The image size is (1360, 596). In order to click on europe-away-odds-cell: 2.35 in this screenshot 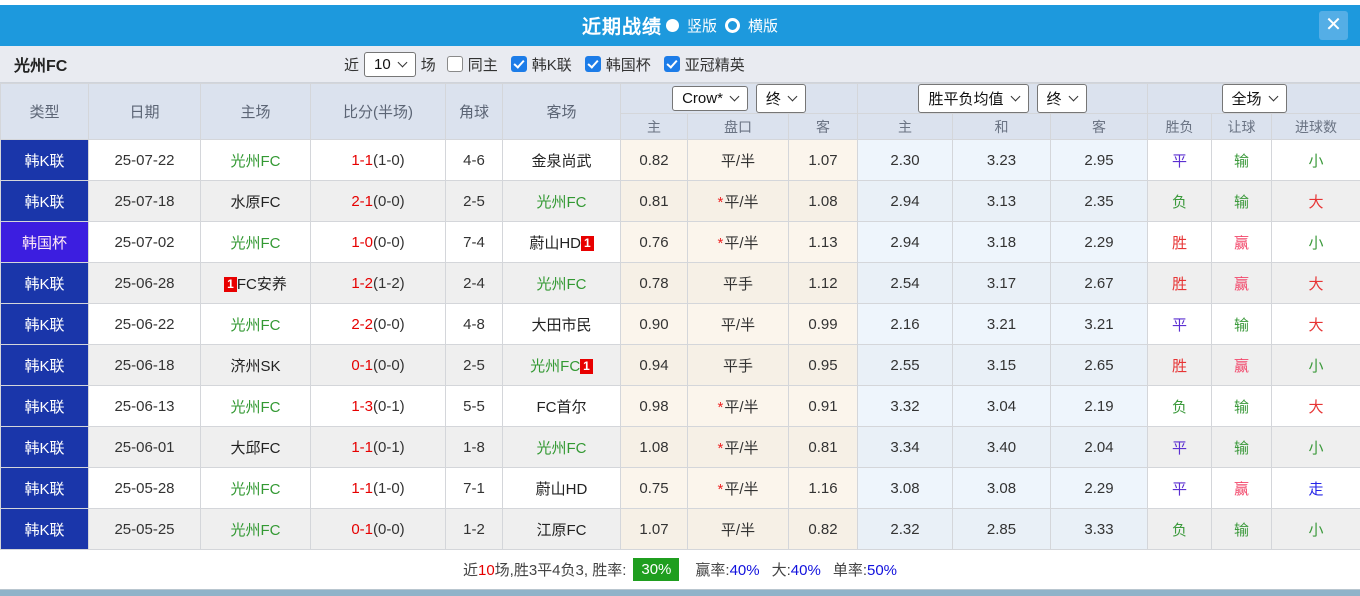, I will do `click(1099, 201)`.